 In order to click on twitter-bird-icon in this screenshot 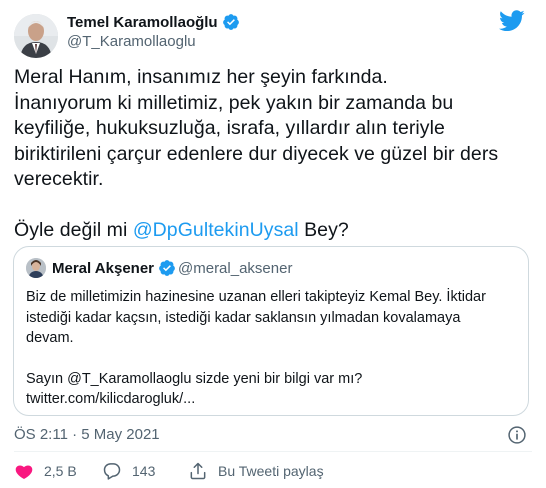, I will do `click(512, 21)`.